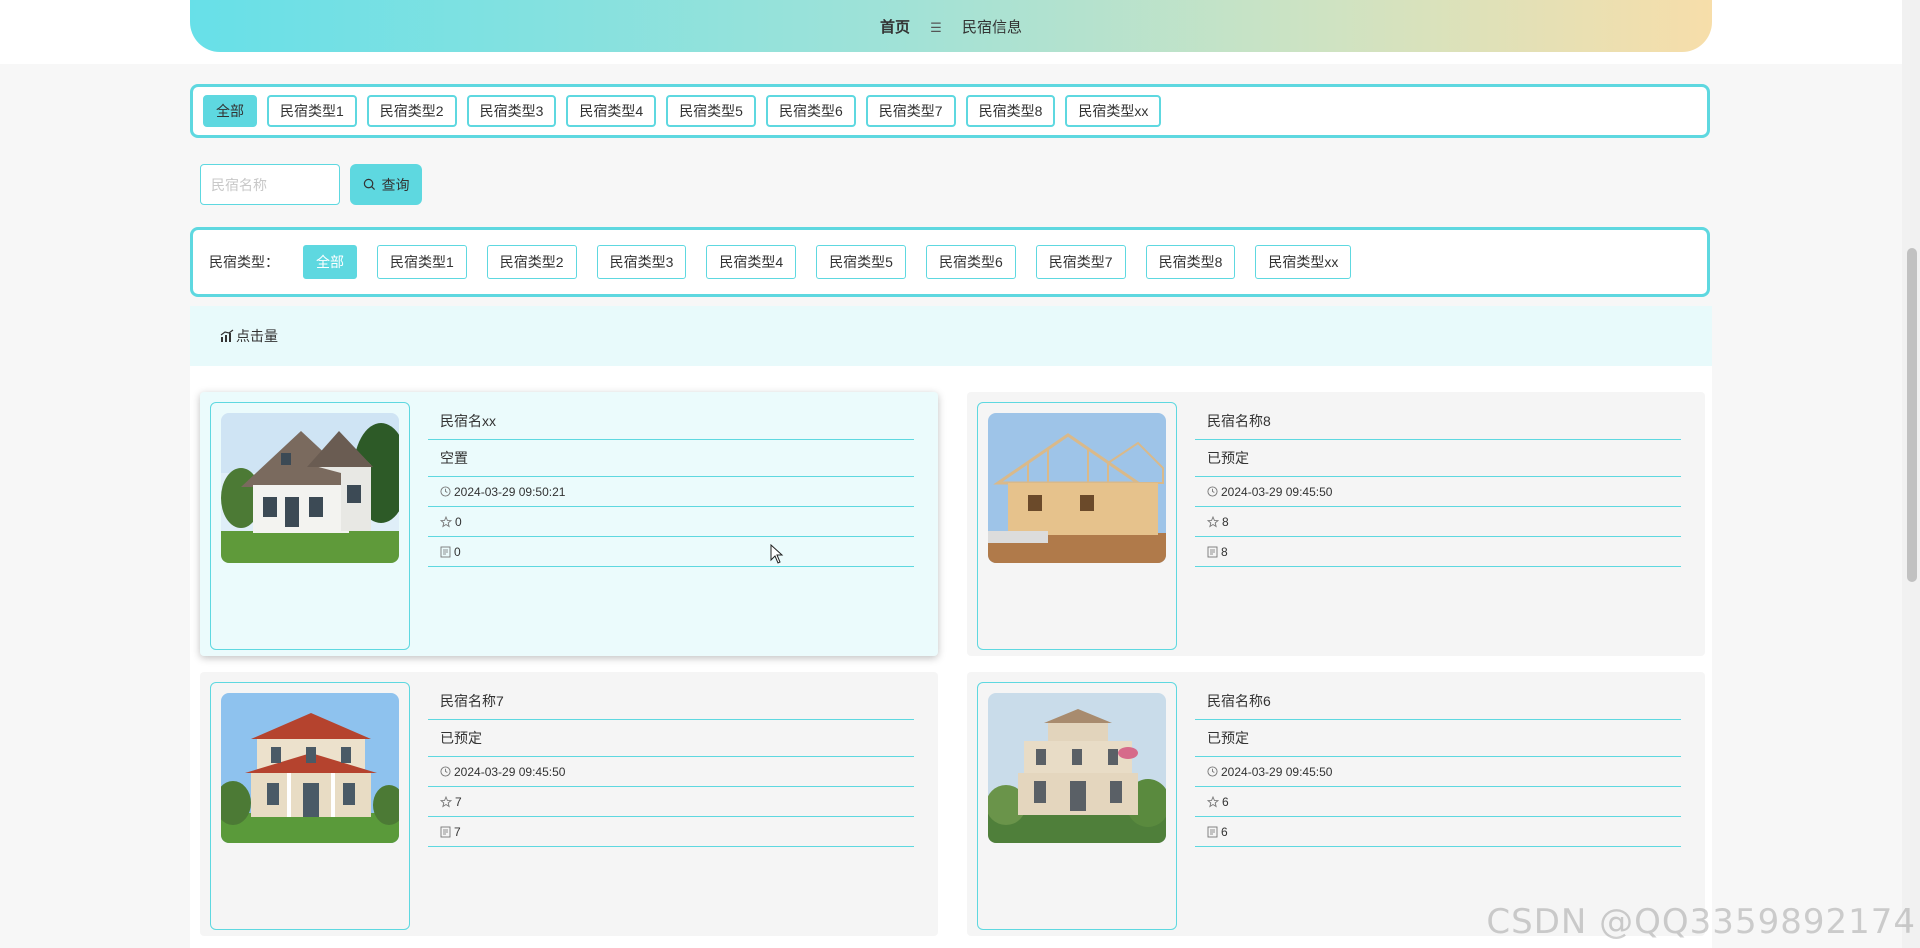  Describe the element at coordinates (422, 262) in the screenshot. I see `filter-option-1: 民宿类型1` at that location.